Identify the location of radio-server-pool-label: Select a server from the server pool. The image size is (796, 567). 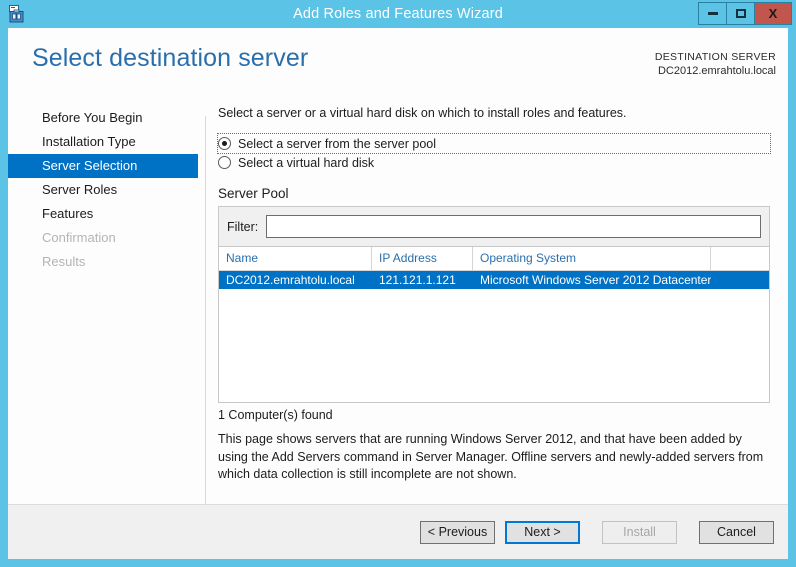
(337, 143).